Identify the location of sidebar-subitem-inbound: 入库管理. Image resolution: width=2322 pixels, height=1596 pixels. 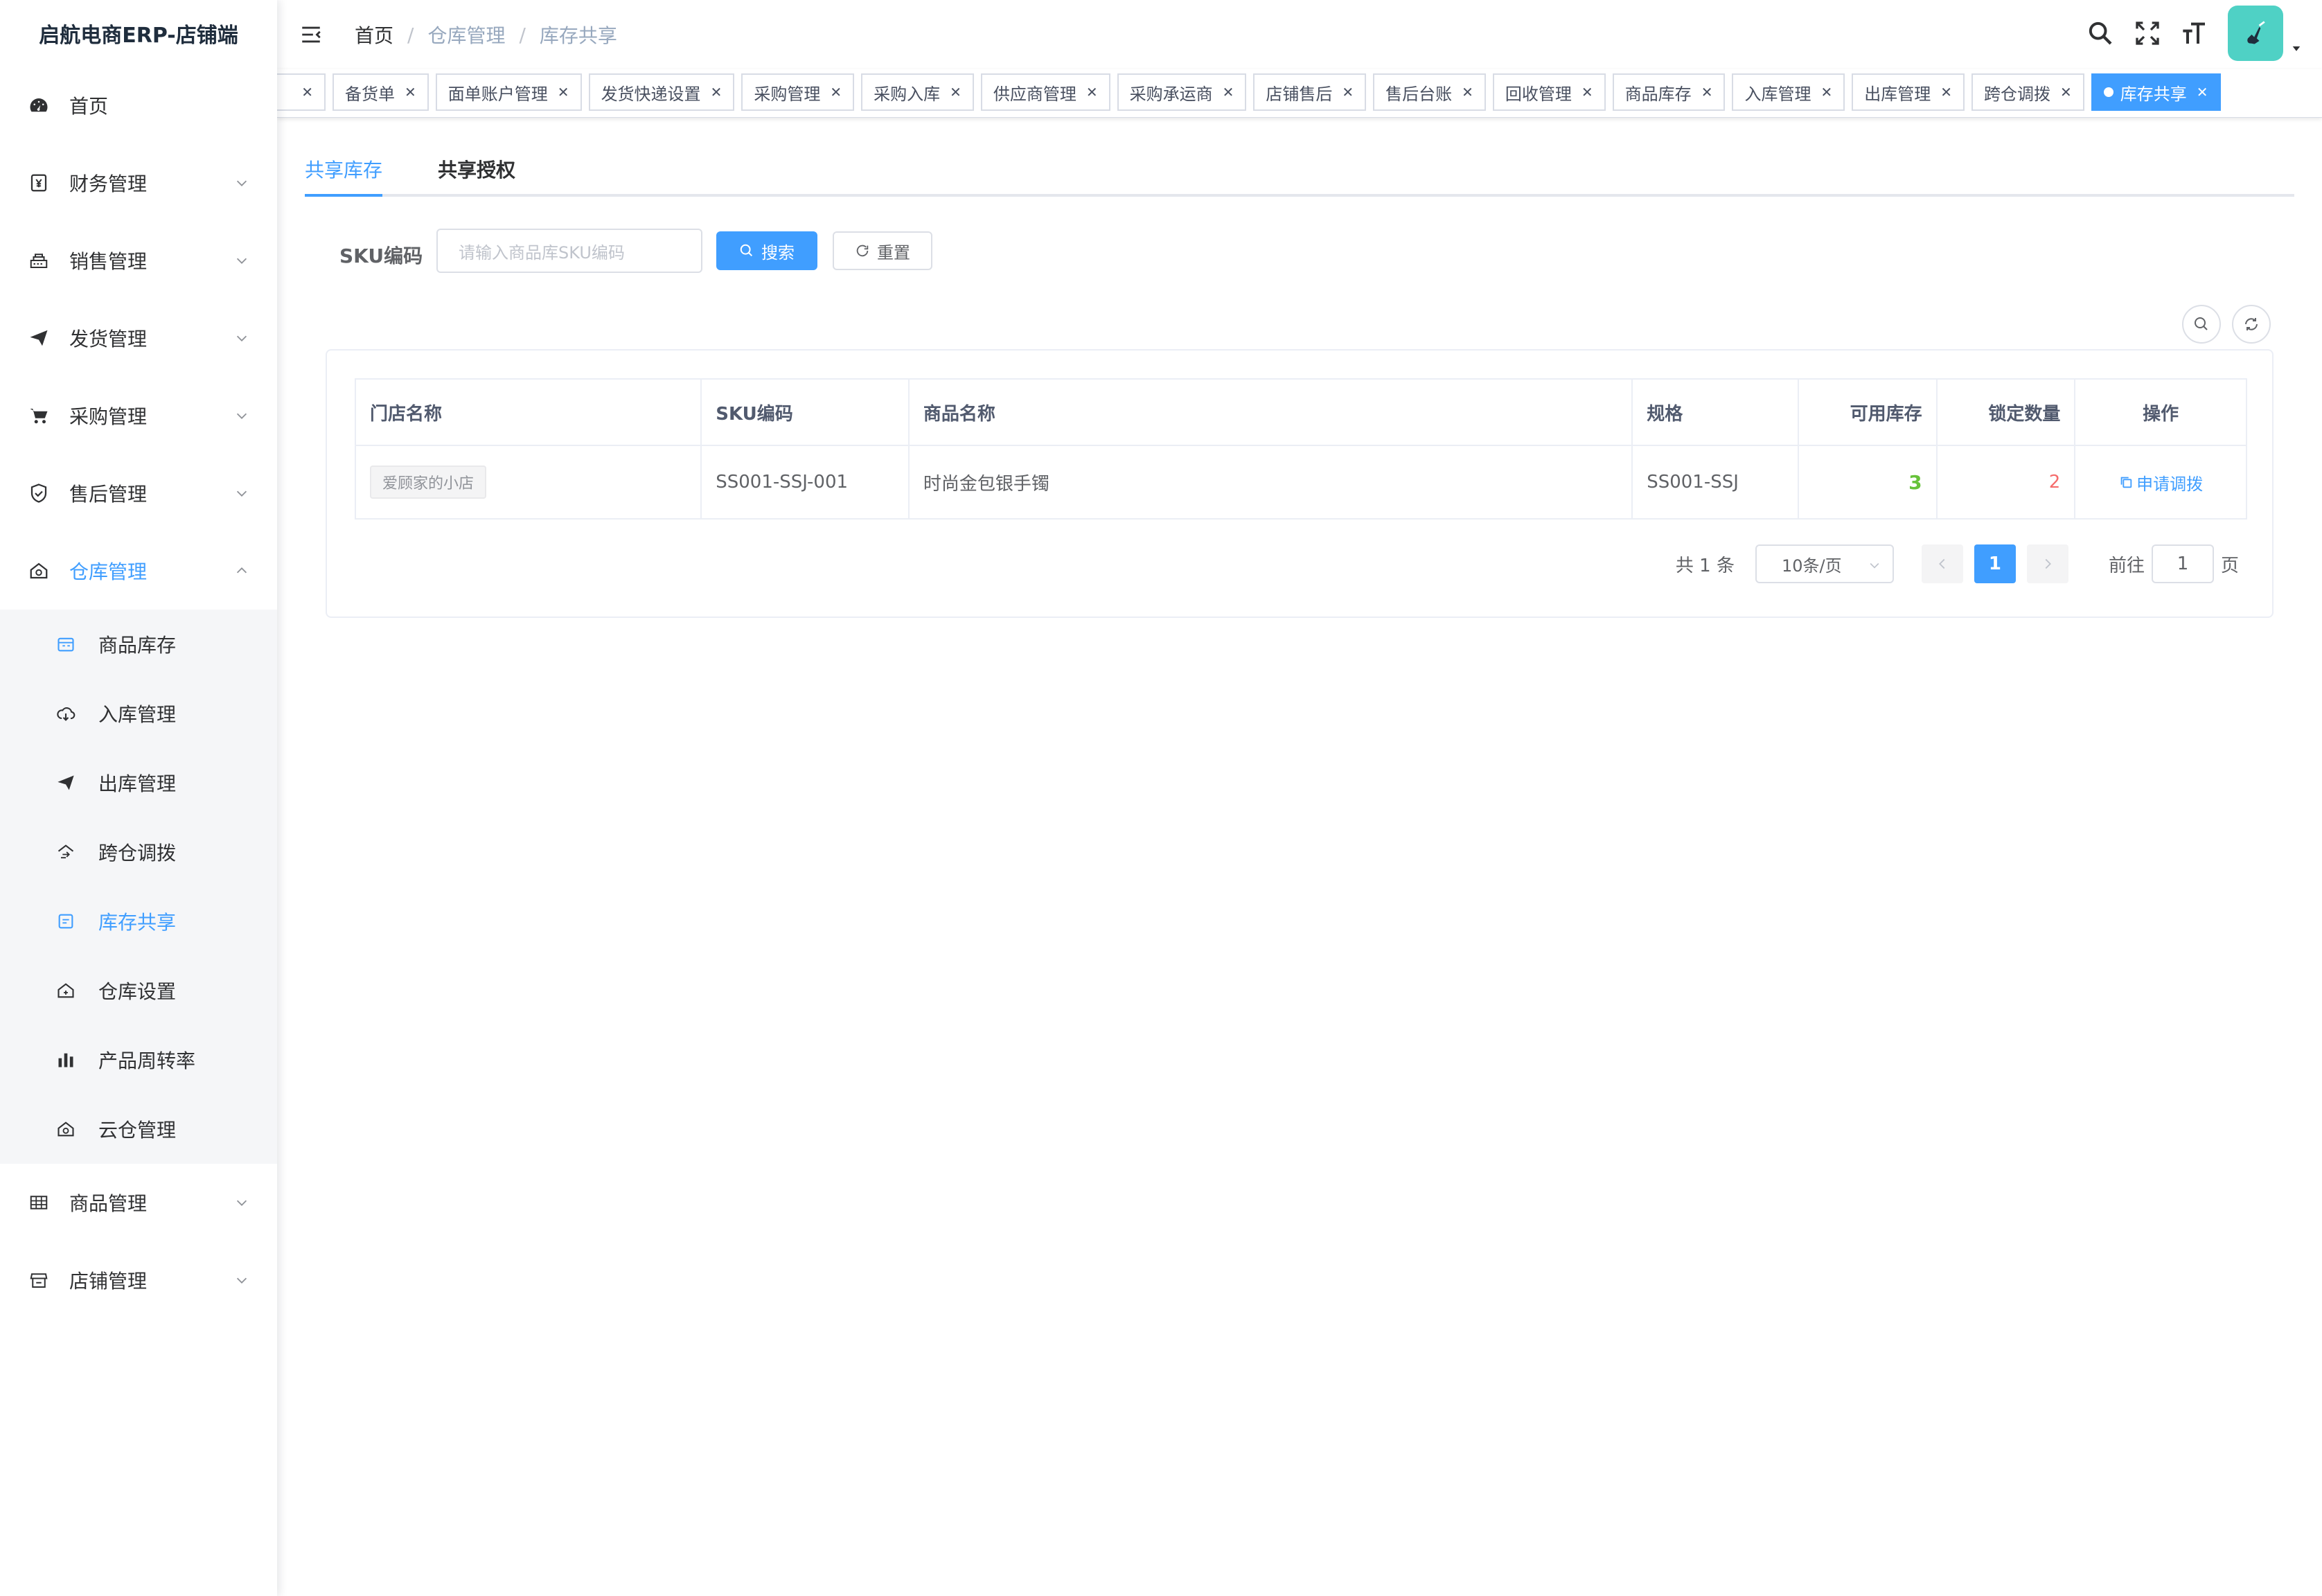
(138, 713).